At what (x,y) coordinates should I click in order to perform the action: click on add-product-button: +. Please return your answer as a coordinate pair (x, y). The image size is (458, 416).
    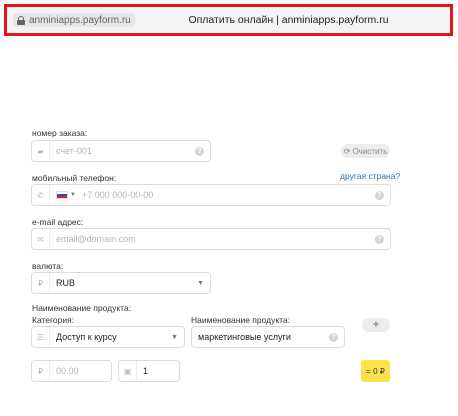
    Looking at the image, I should click on (376, 325).